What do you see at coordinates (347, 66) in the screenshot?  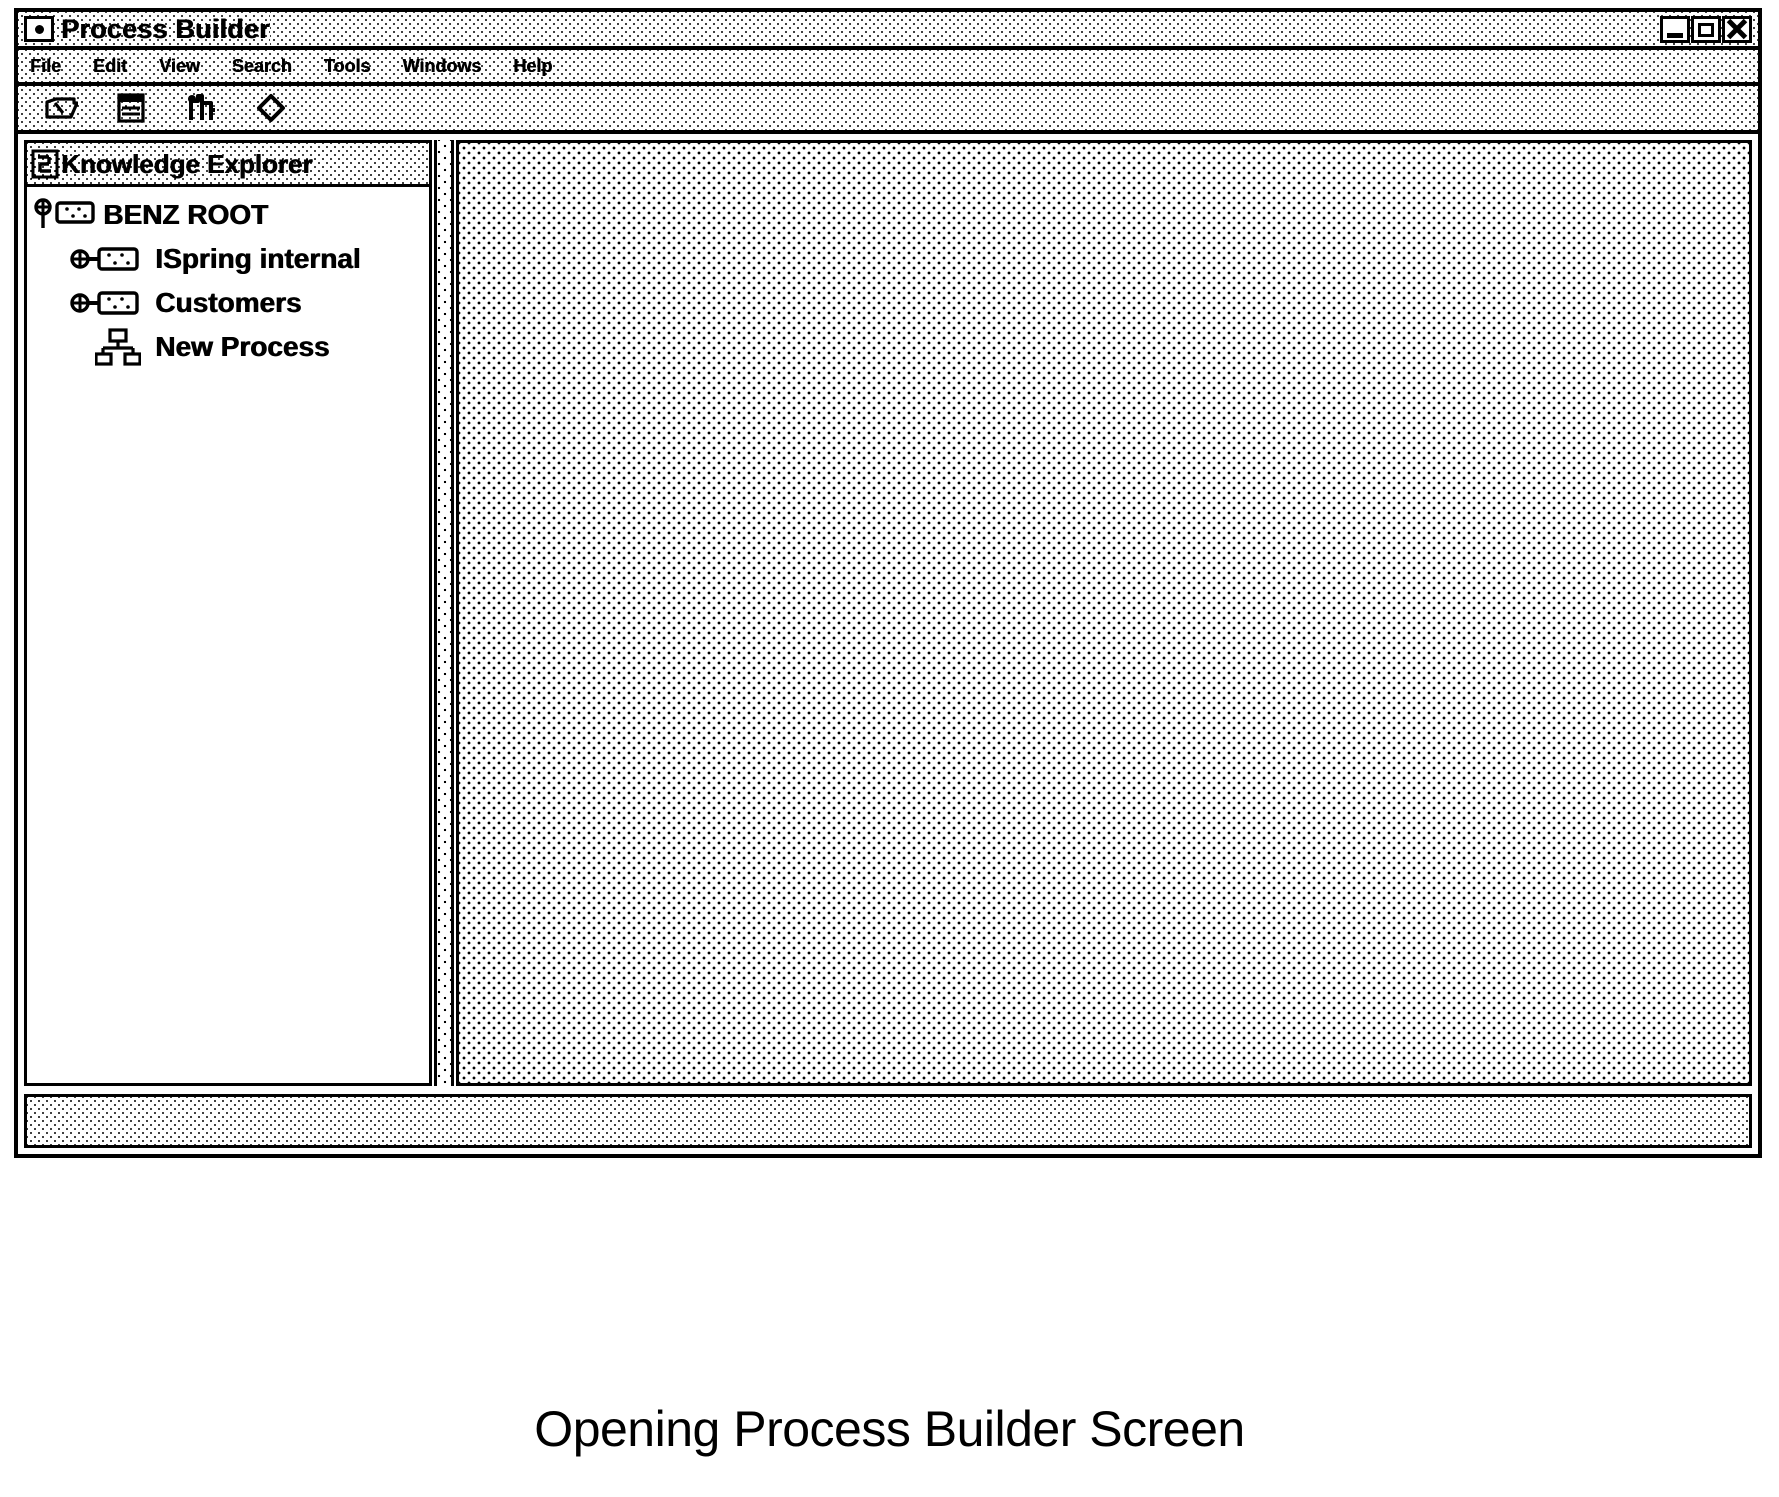 I see `menu-item-tools: Tools` at bounding box center [347, 66].